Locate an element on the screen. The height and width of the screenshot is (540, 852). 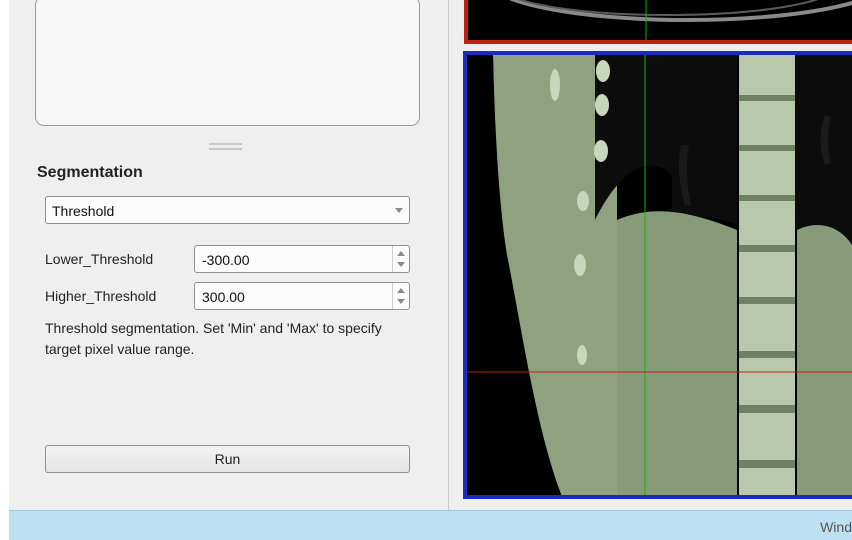
segmentation-title: Segmentation is located at coordinates (90, 172).